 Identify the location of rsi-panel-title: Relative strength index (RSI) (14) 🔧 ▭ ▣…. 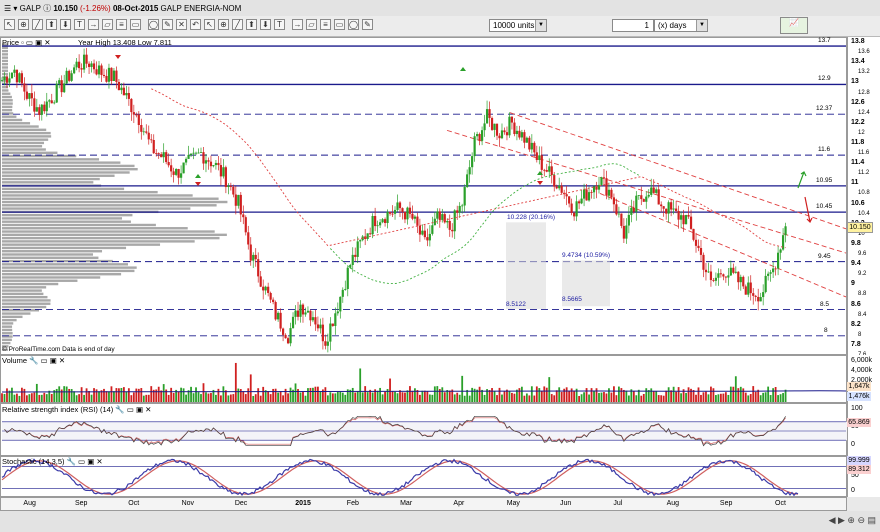
(77, 409).